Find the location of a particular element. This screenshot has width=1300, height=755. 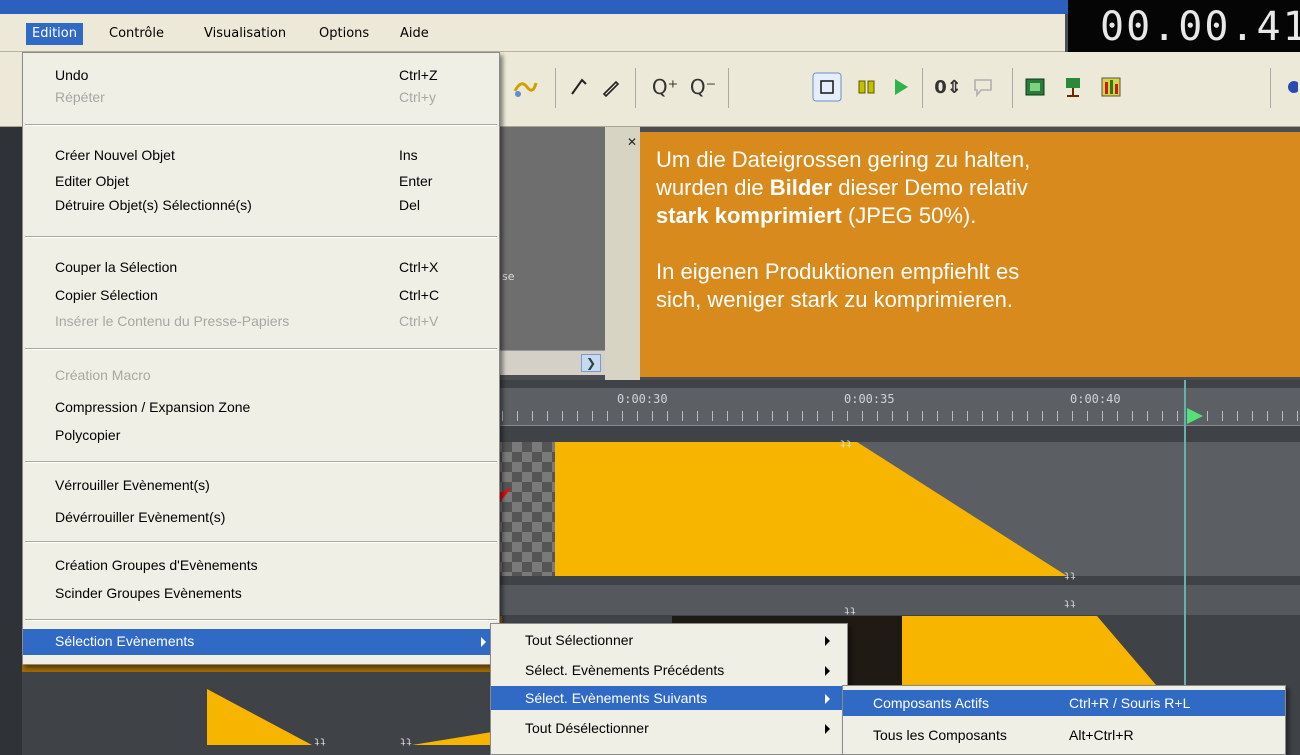

submenu-tout-deselectionner: Tout Désélectionner is located at coordinates (669, 728).